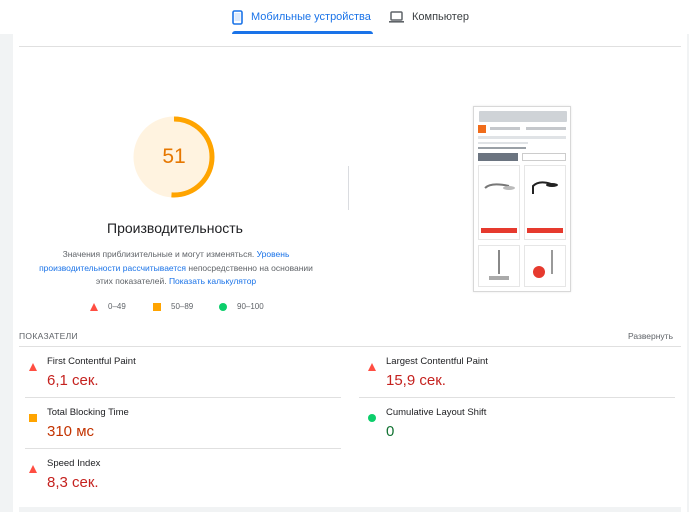 The image size is (689, 512). I want to click on metric-name: Total Blocking Time, so click(88, 412).